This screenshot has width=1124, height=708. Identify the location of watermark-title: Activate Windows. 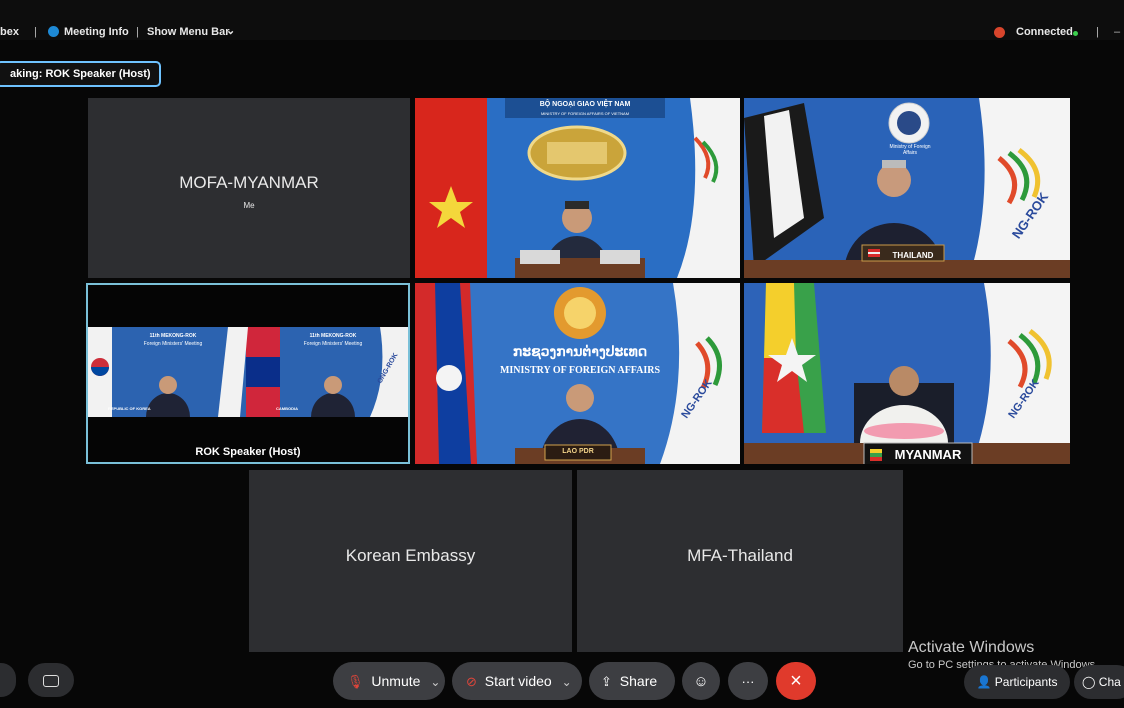
(971, 647).